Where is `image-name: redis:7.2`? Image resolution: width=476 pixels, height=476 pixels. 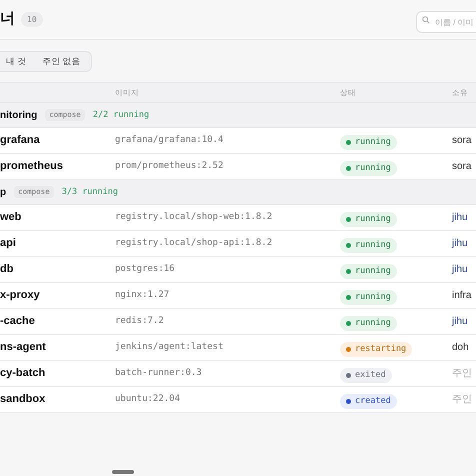
image-name: redis:7.2 is located at coordinates (140, 321).